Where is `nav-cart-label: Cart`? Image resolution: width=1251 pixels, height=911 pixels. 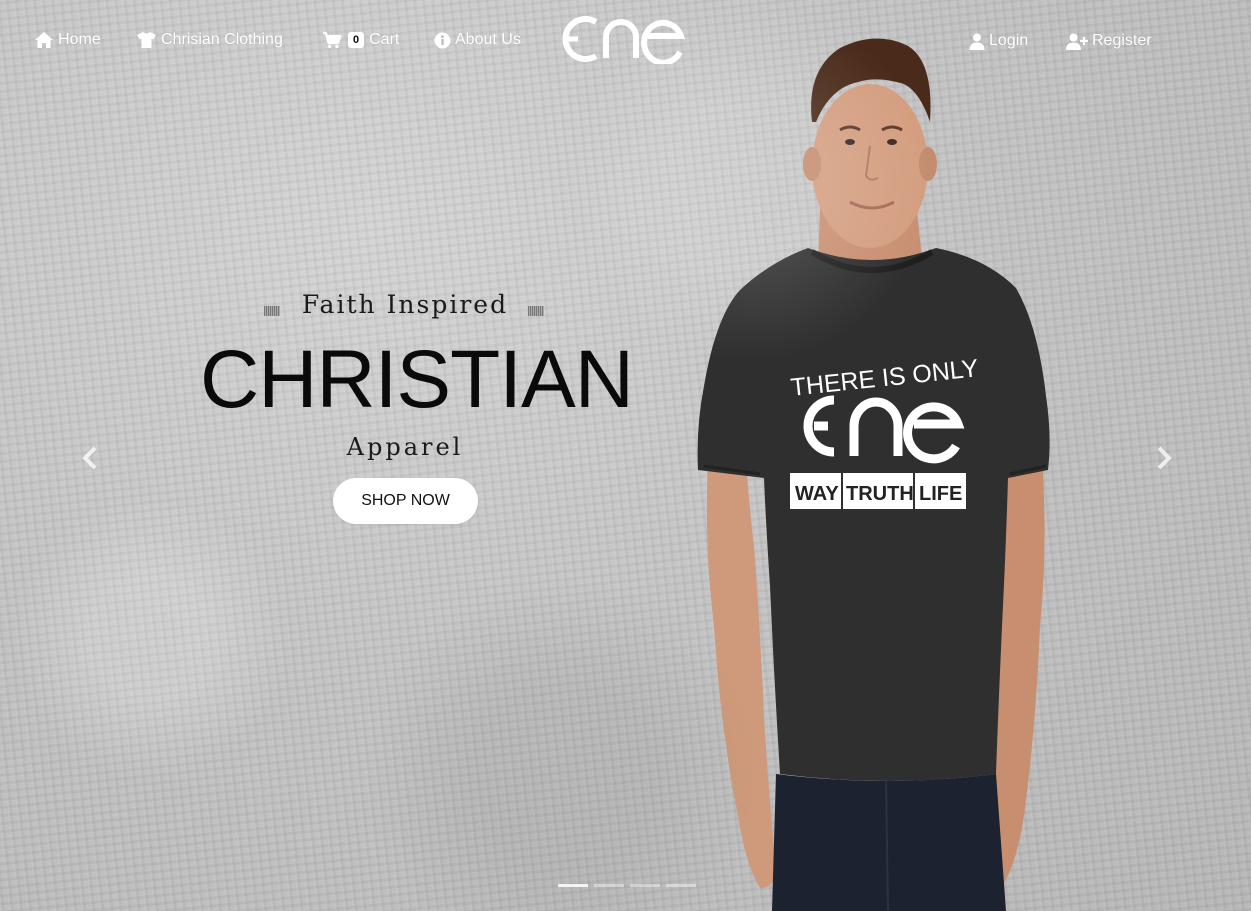
nav-cart-label: Cart is located at coordinates (384, 39).